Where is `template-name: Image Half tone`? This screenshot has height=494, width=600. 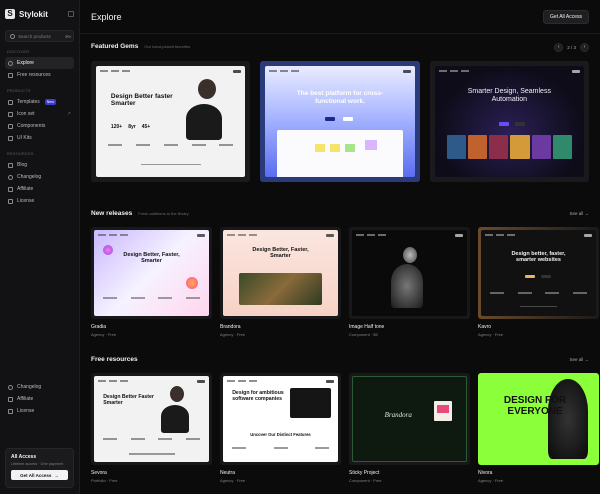 template-name: Image Half tone is located at coordinates (367, 327).